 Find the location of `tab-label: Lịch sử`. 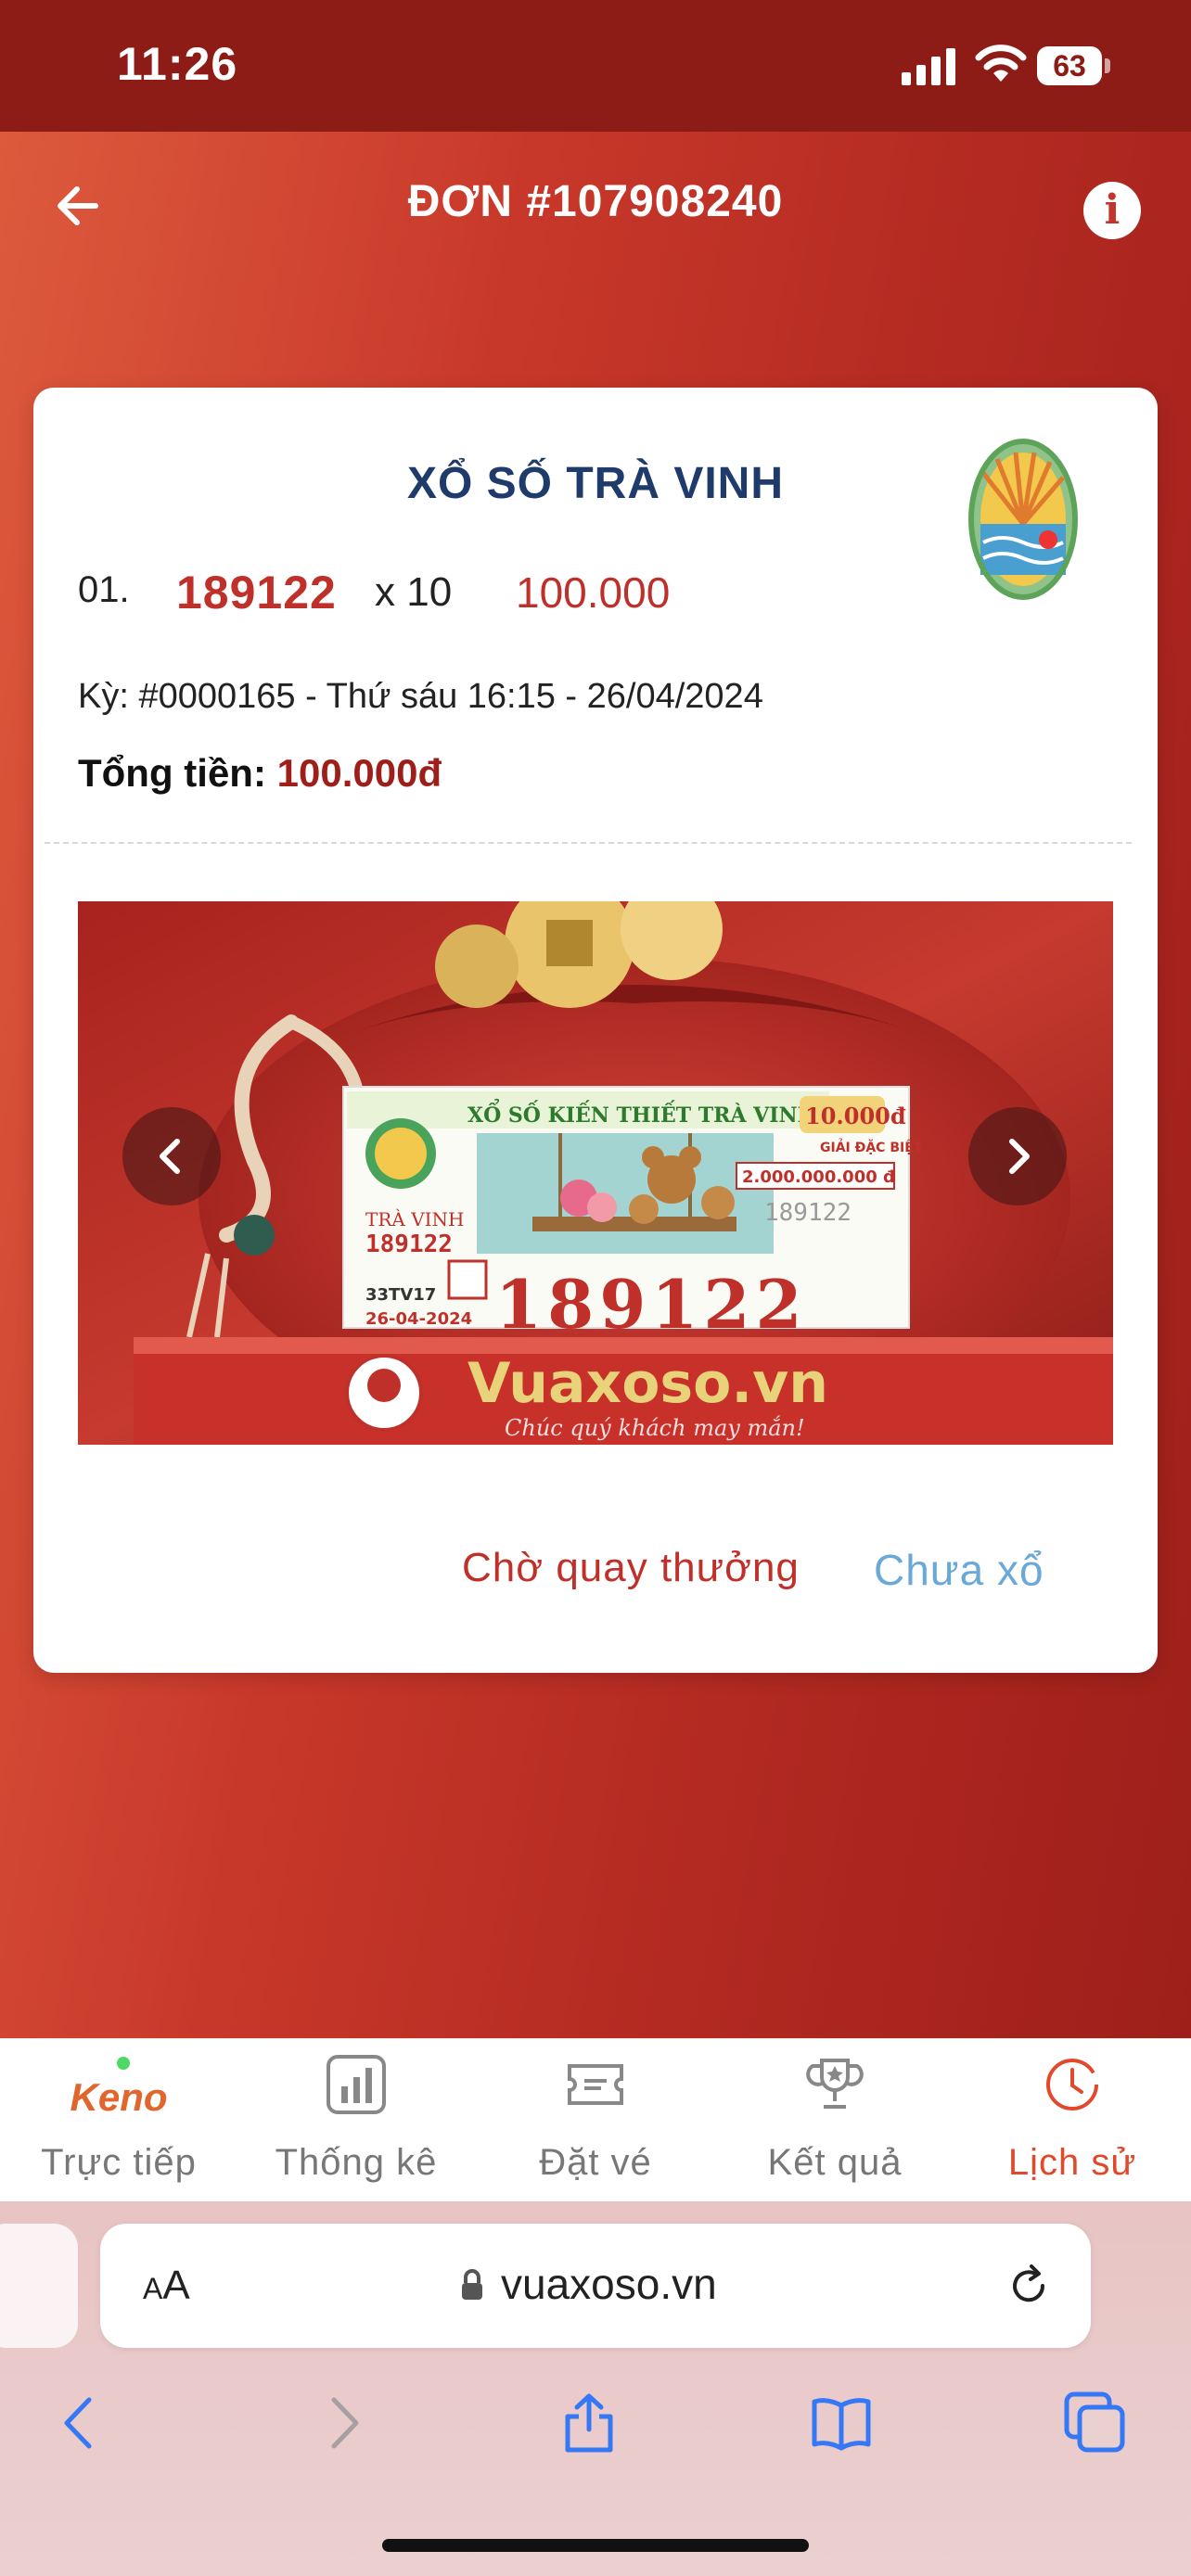

tab-label: Lịch sử is located at coordinates (1072, 2163).